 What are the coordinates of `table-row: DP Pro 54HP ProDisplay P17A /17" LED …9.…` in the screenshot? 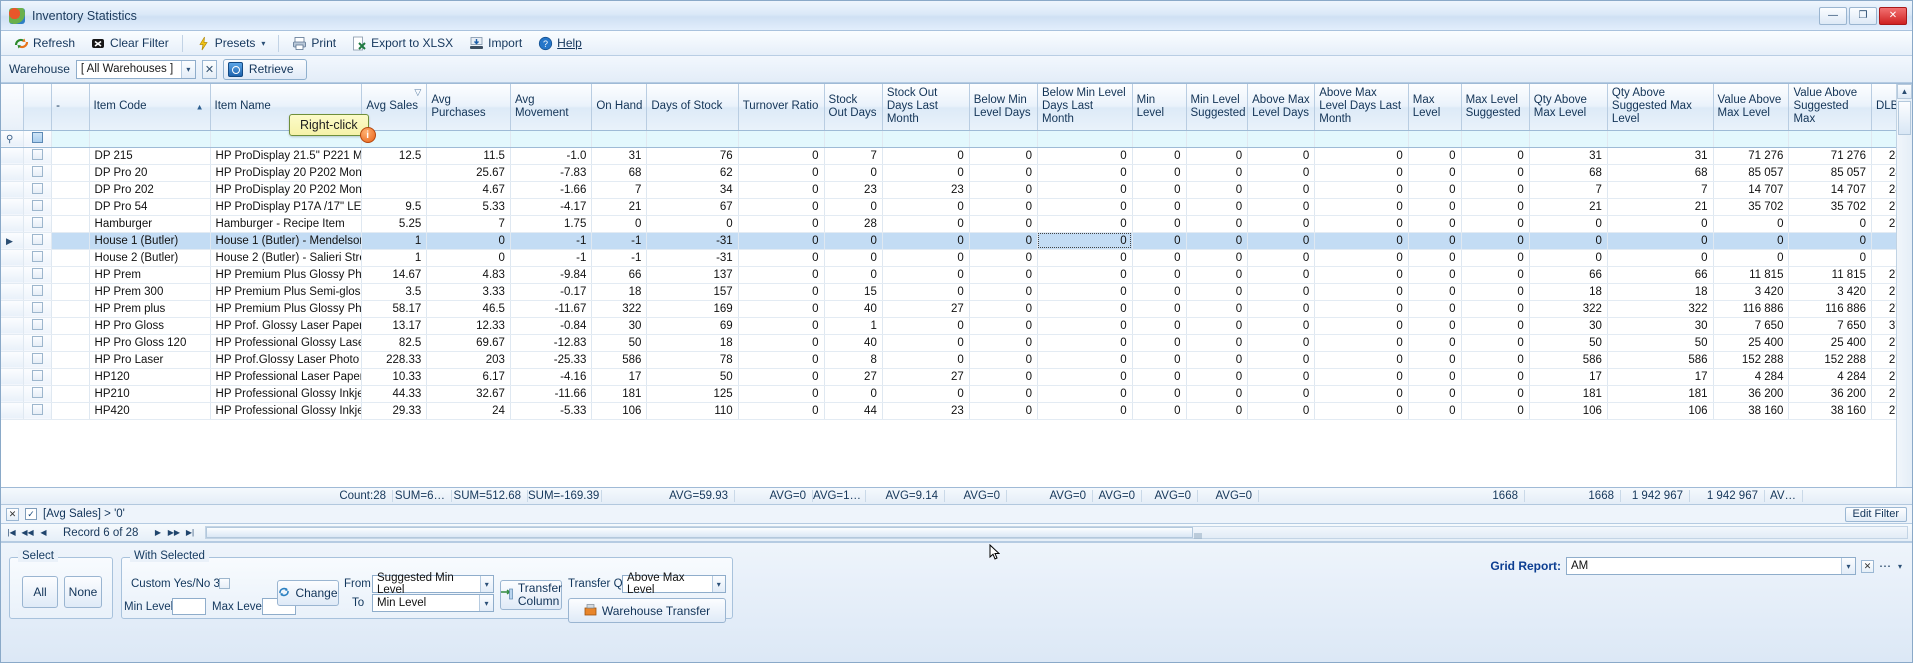 It's located at (956, 207).